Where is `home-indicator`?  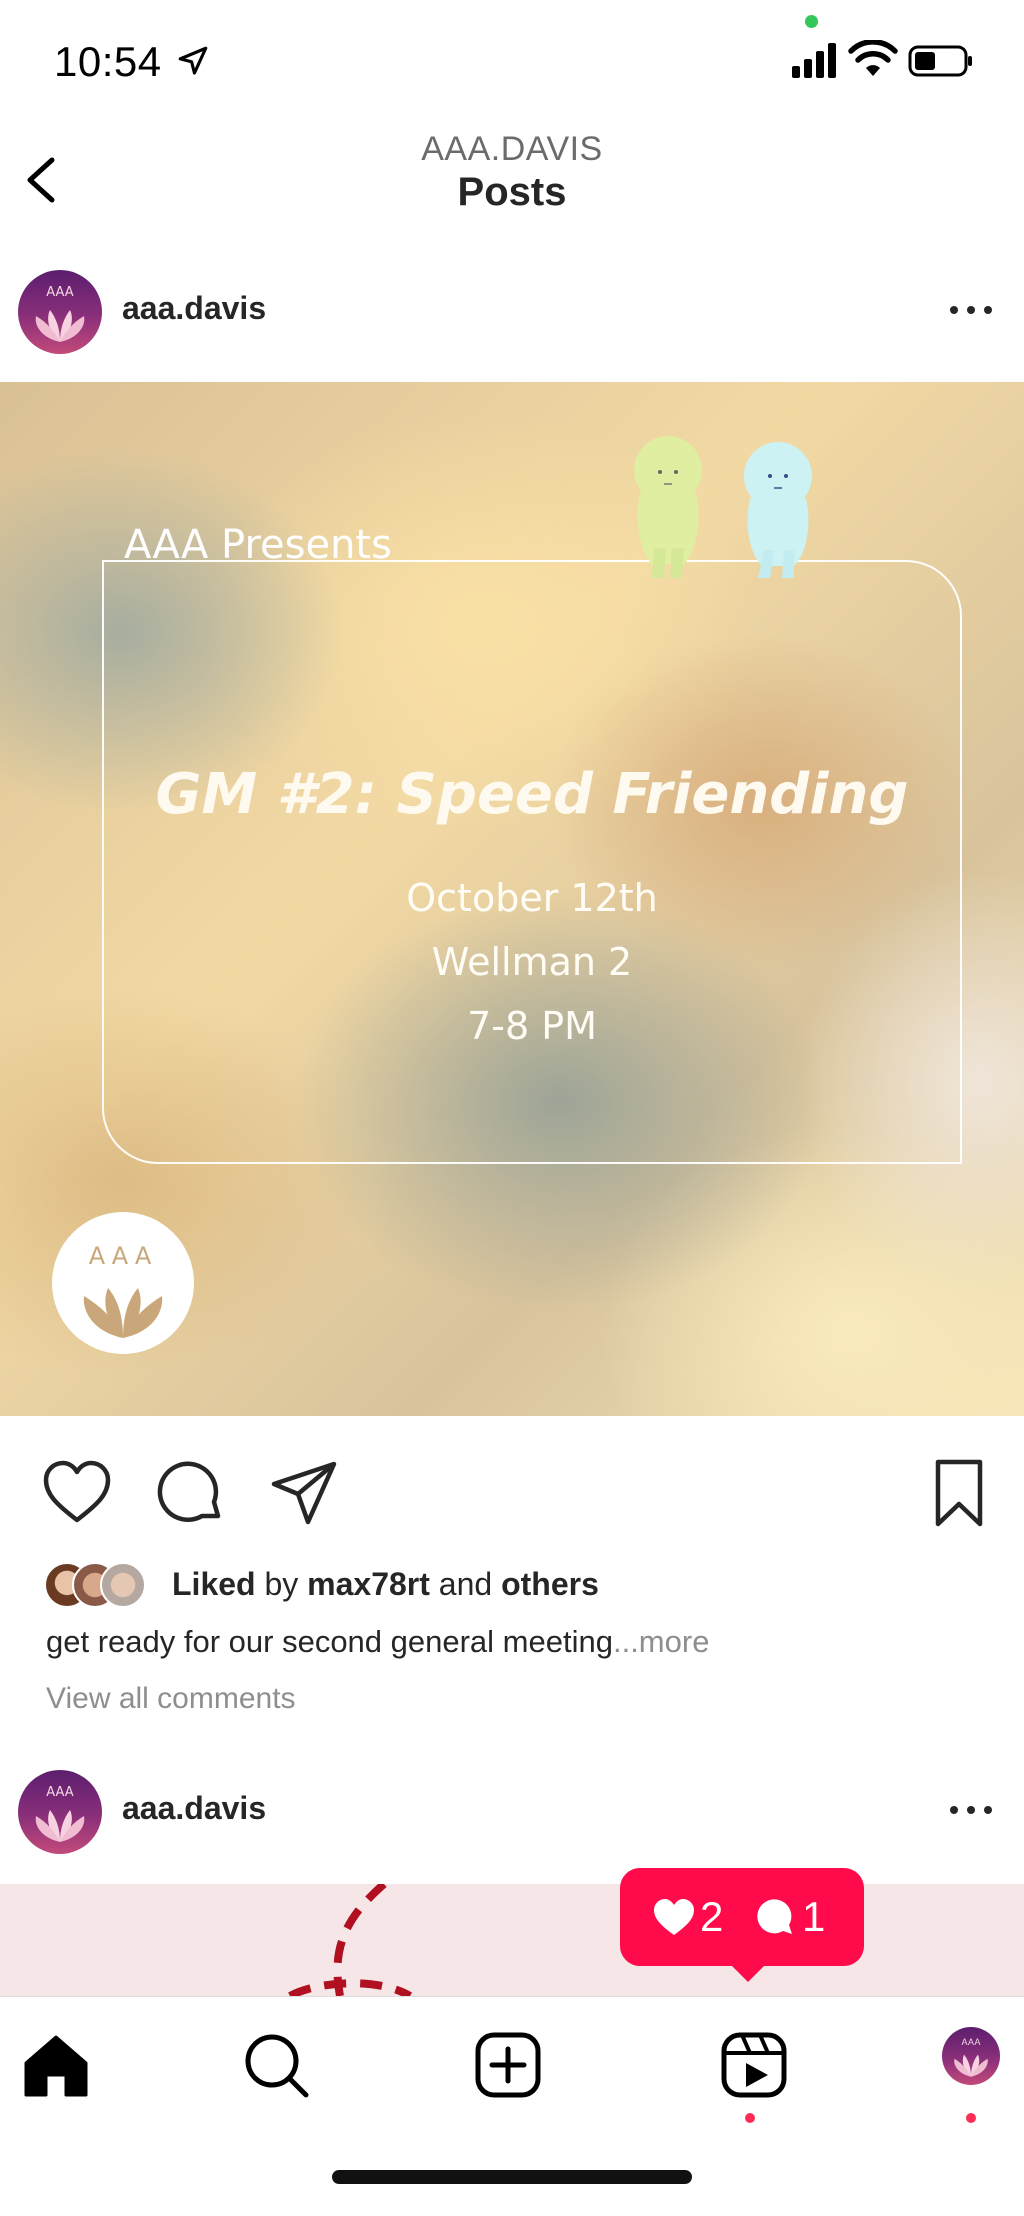
home-indicator is located at coordinates (512, 2177).